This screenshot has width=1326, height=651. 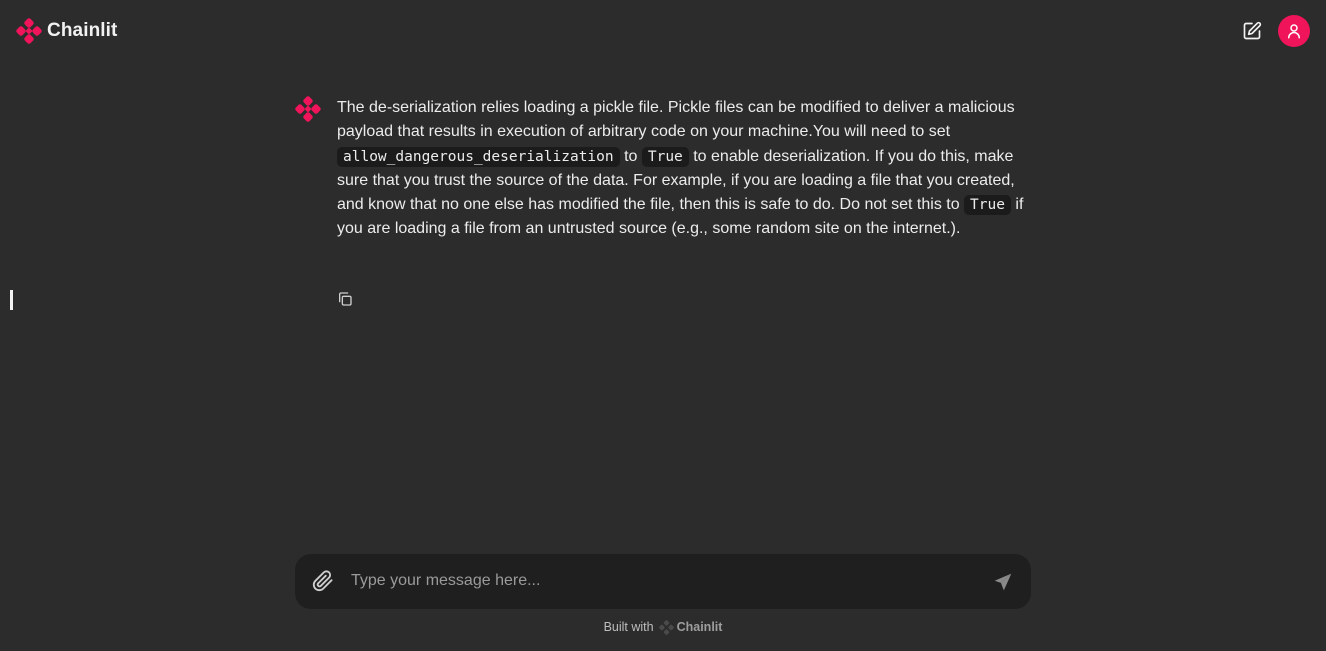 What do you see at coordinates (82, 30) in the screenshot?
I see `app-name: Chainlit` at bounding box center [82, 30].